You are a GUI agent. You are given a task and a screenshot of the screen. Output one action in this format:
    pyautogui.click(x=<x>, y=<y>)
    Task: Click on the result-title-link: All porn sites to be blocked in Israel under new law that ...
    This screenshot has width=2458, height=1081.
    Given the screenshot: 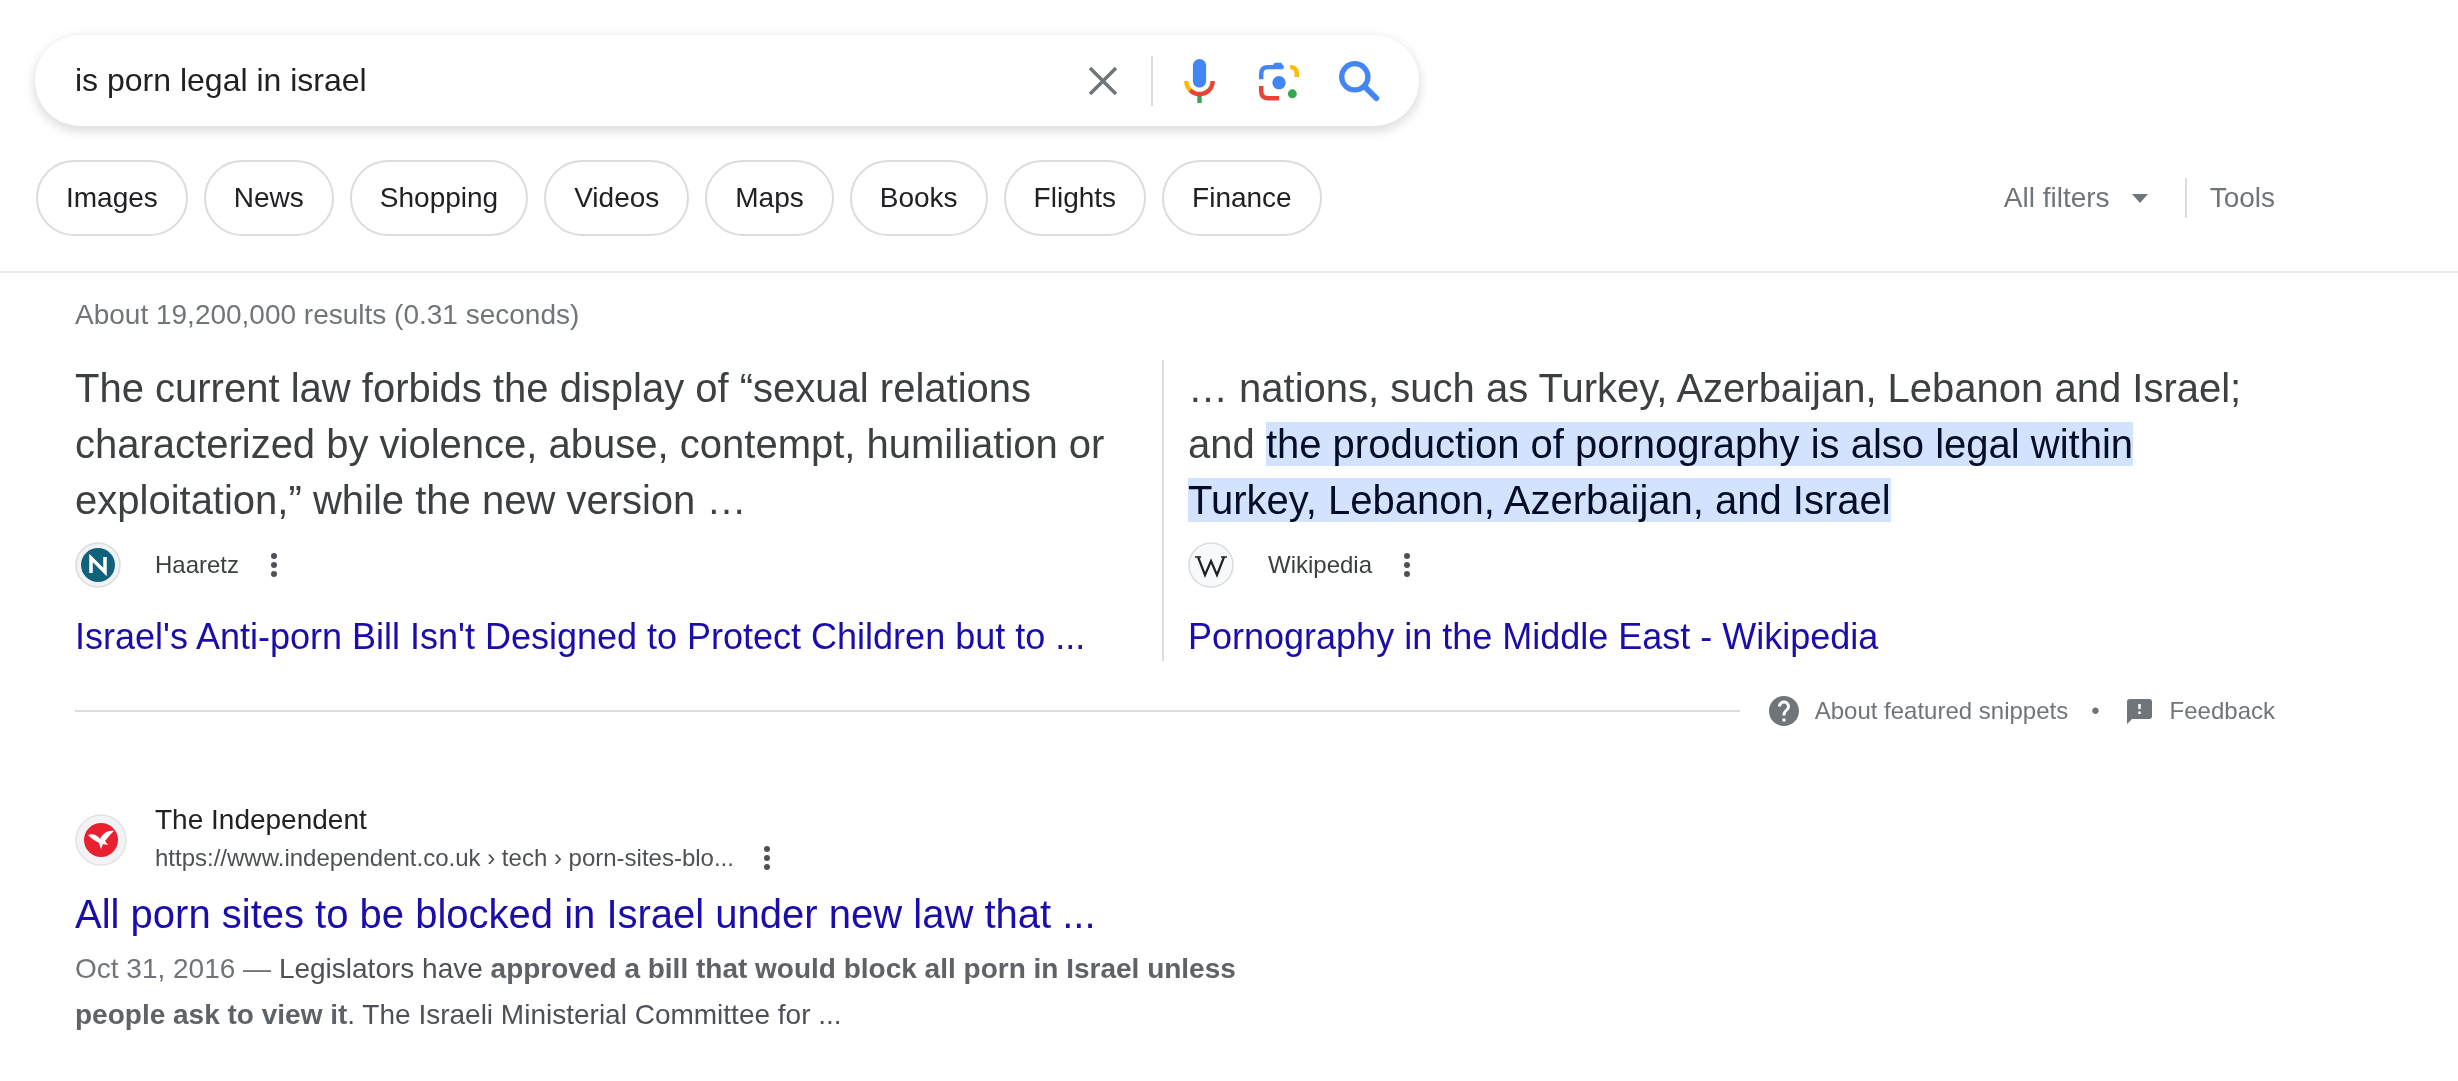 What is the action you would take?
    pyautogui.click(x=585, y=914)
    